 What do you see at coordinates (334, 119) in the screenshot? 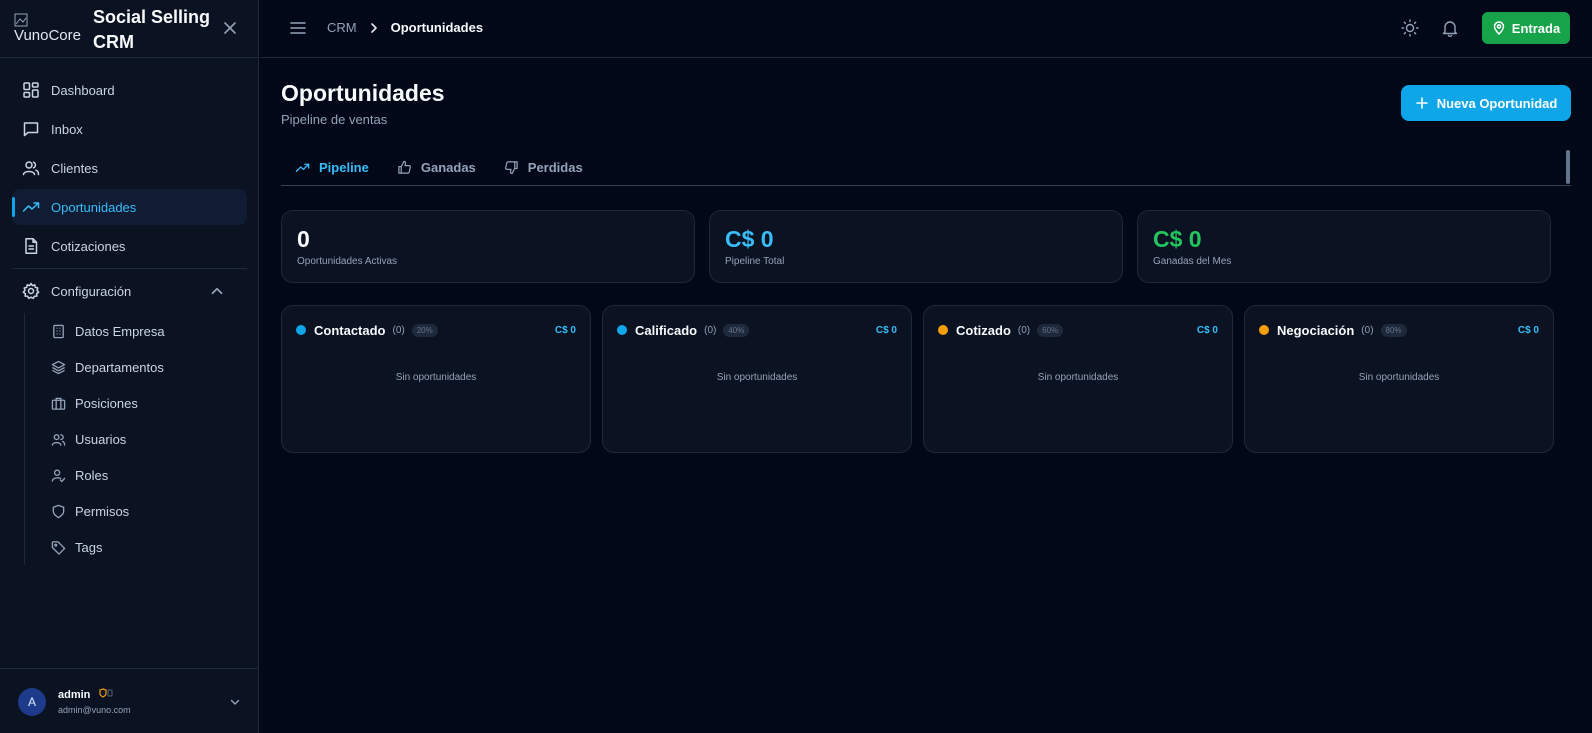
I see `page-subtitle: Pipeline de ventas` at bounding box center [334, 119].